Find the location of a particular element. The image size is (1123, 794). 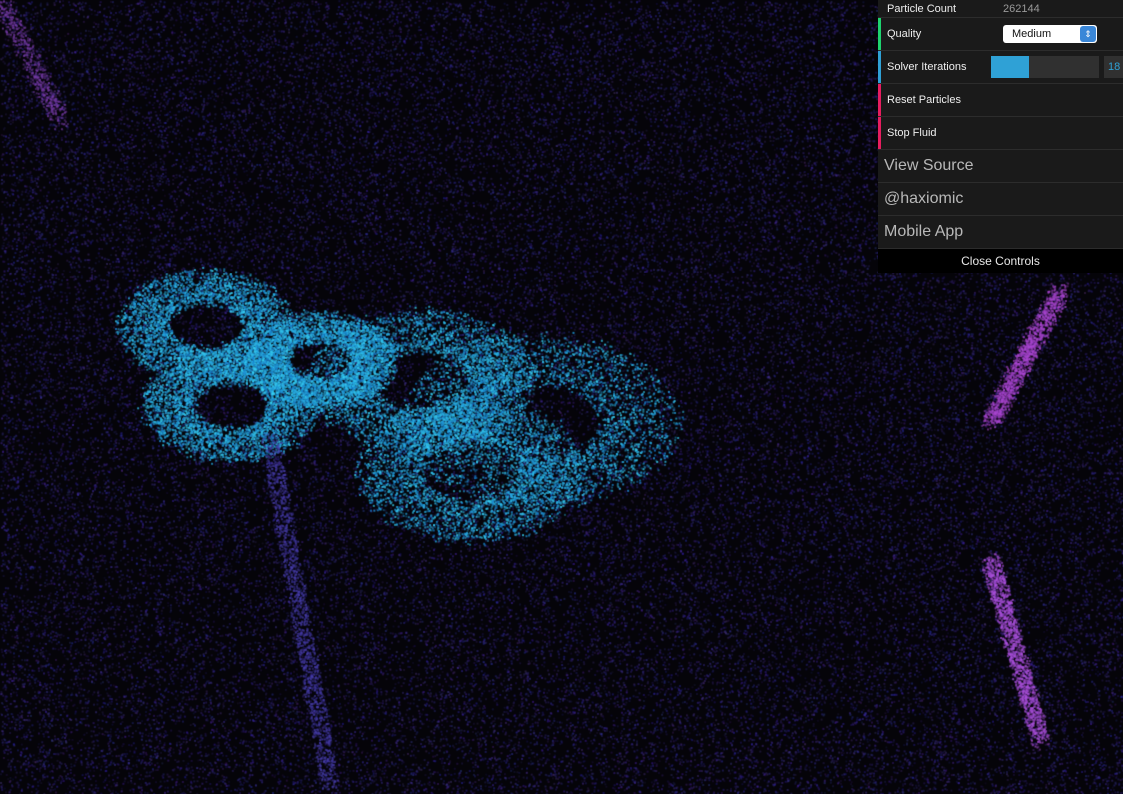

quality-label: Quality is located at coordinates (904, 34).